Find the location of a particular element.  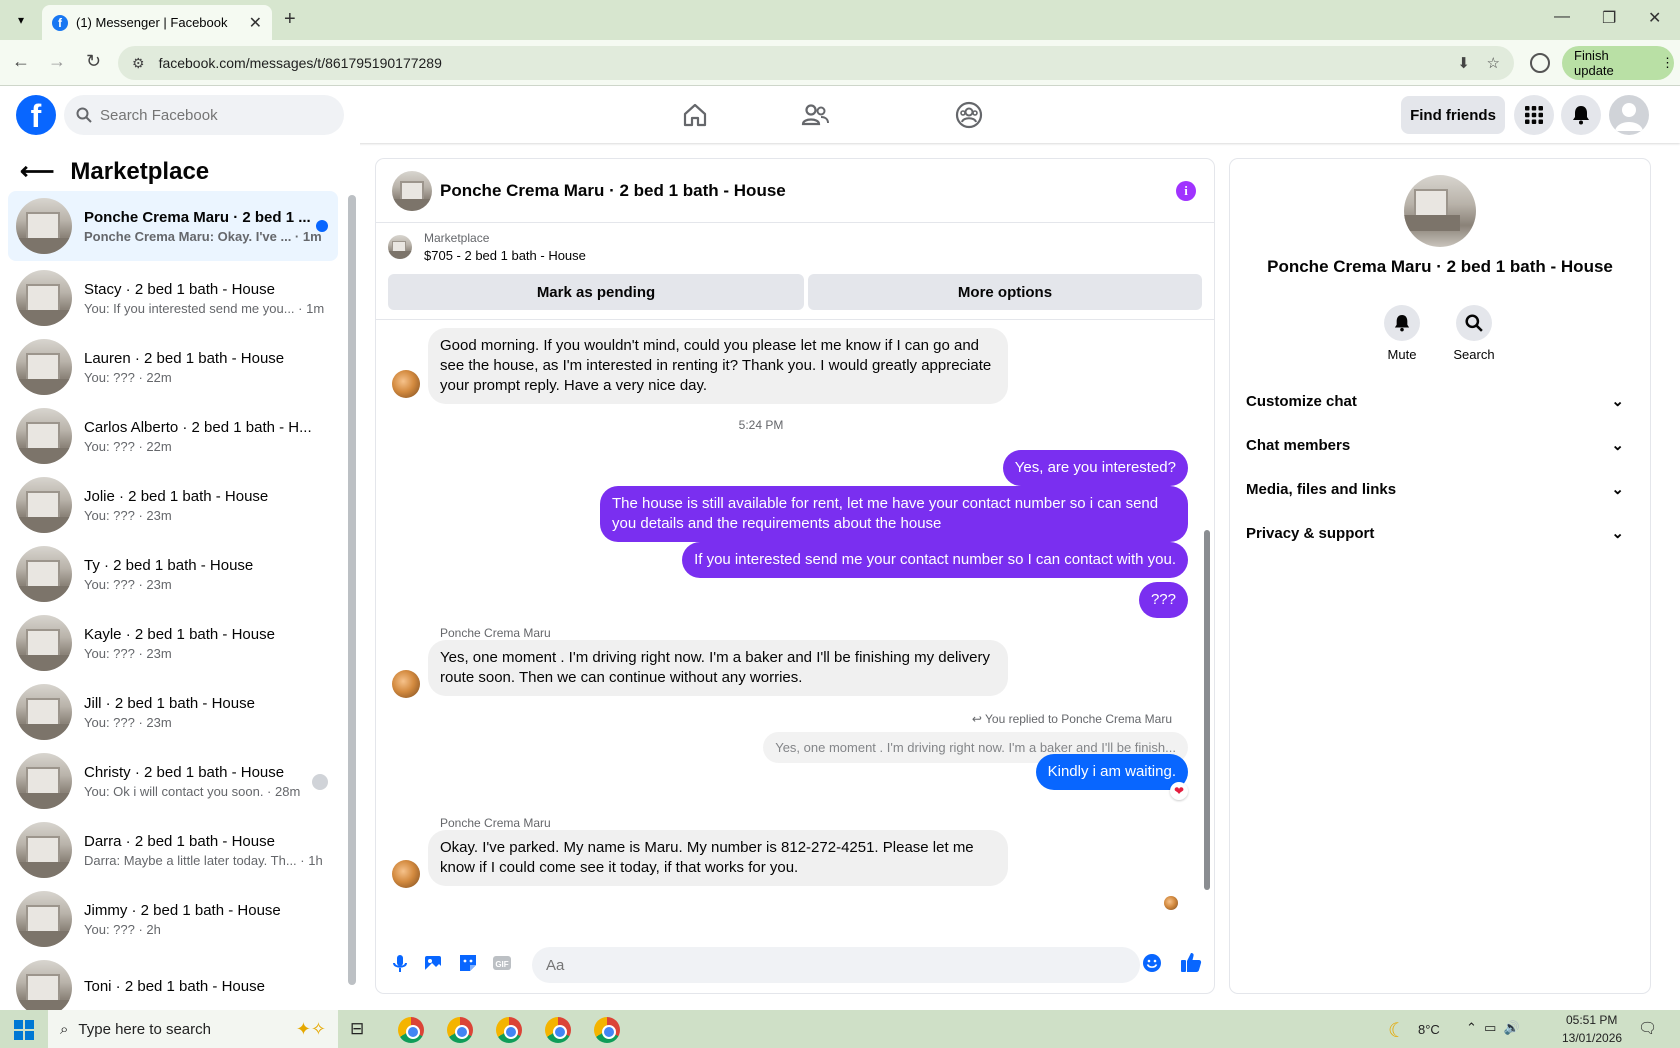

restore-icon: ❐ is located at coordinates (1609, 18).